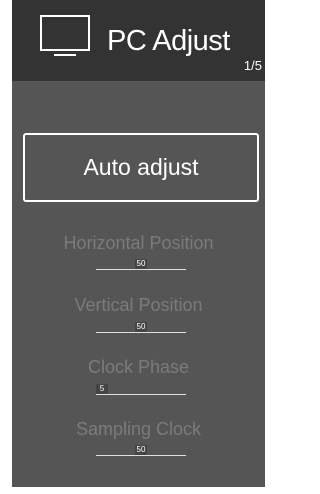  I want to click on vertical-position-label: Vertical Position, so click(138, 305).